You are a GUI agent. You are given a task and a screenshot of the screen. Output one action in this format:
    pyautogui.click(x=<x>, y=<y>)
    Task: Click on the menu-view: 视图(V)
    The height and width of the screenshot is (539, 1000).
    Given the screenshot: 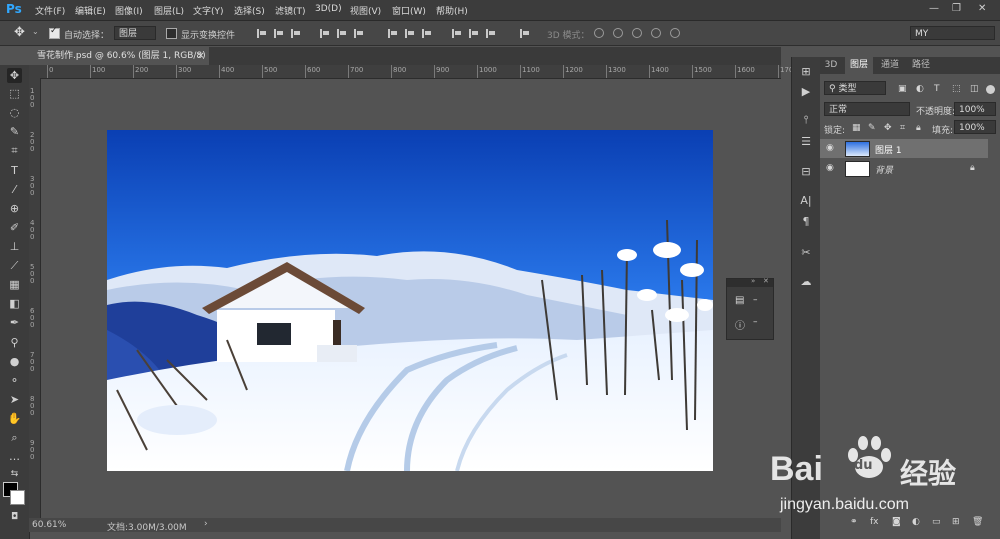 What is the action you would take?
    pyautogui.click(x=365, y=10)
    